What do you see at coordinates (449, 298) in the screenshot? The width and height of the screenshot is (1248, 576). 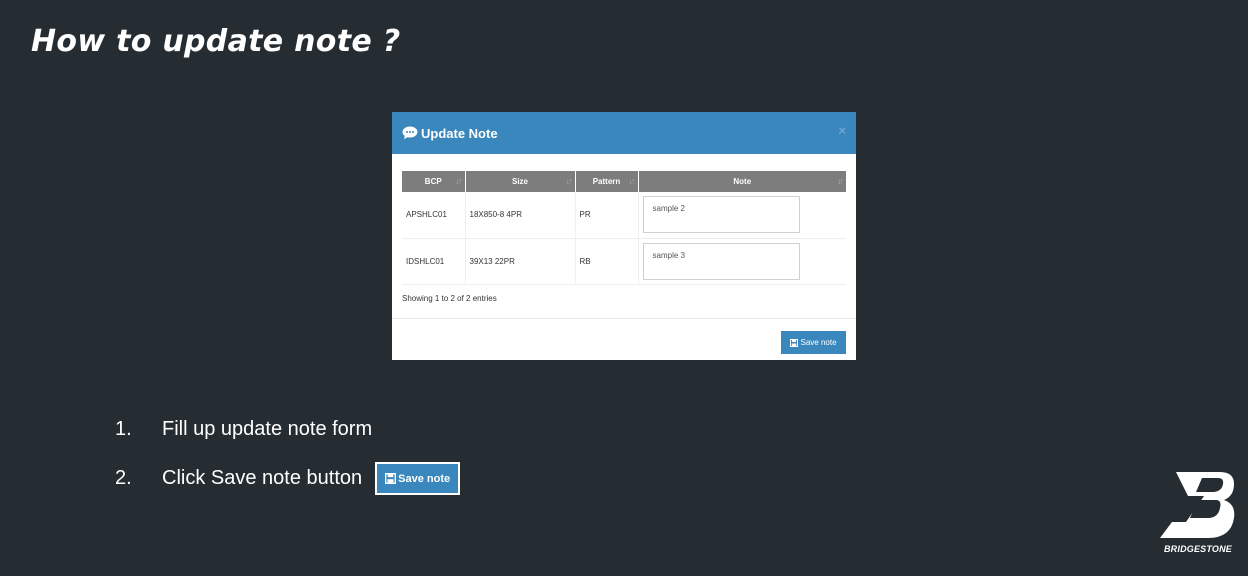 I see `entries-info: Showing 1 to 2 of 2 entries` at bounding box center [449, 298].